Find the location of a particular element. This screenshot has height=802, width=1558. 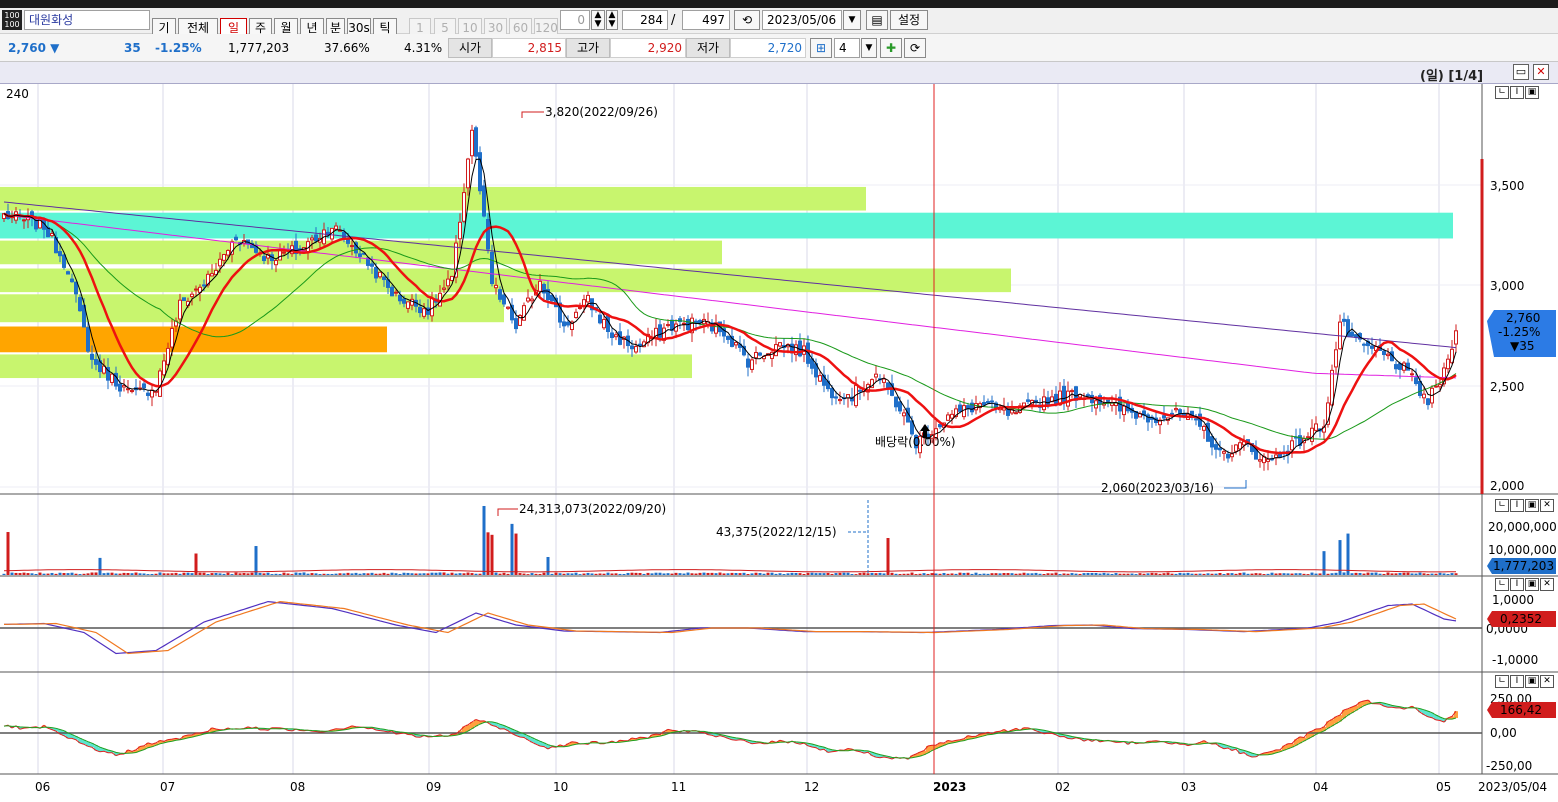

close-window-icon: ✕ is located at coordinates (1541, 72).